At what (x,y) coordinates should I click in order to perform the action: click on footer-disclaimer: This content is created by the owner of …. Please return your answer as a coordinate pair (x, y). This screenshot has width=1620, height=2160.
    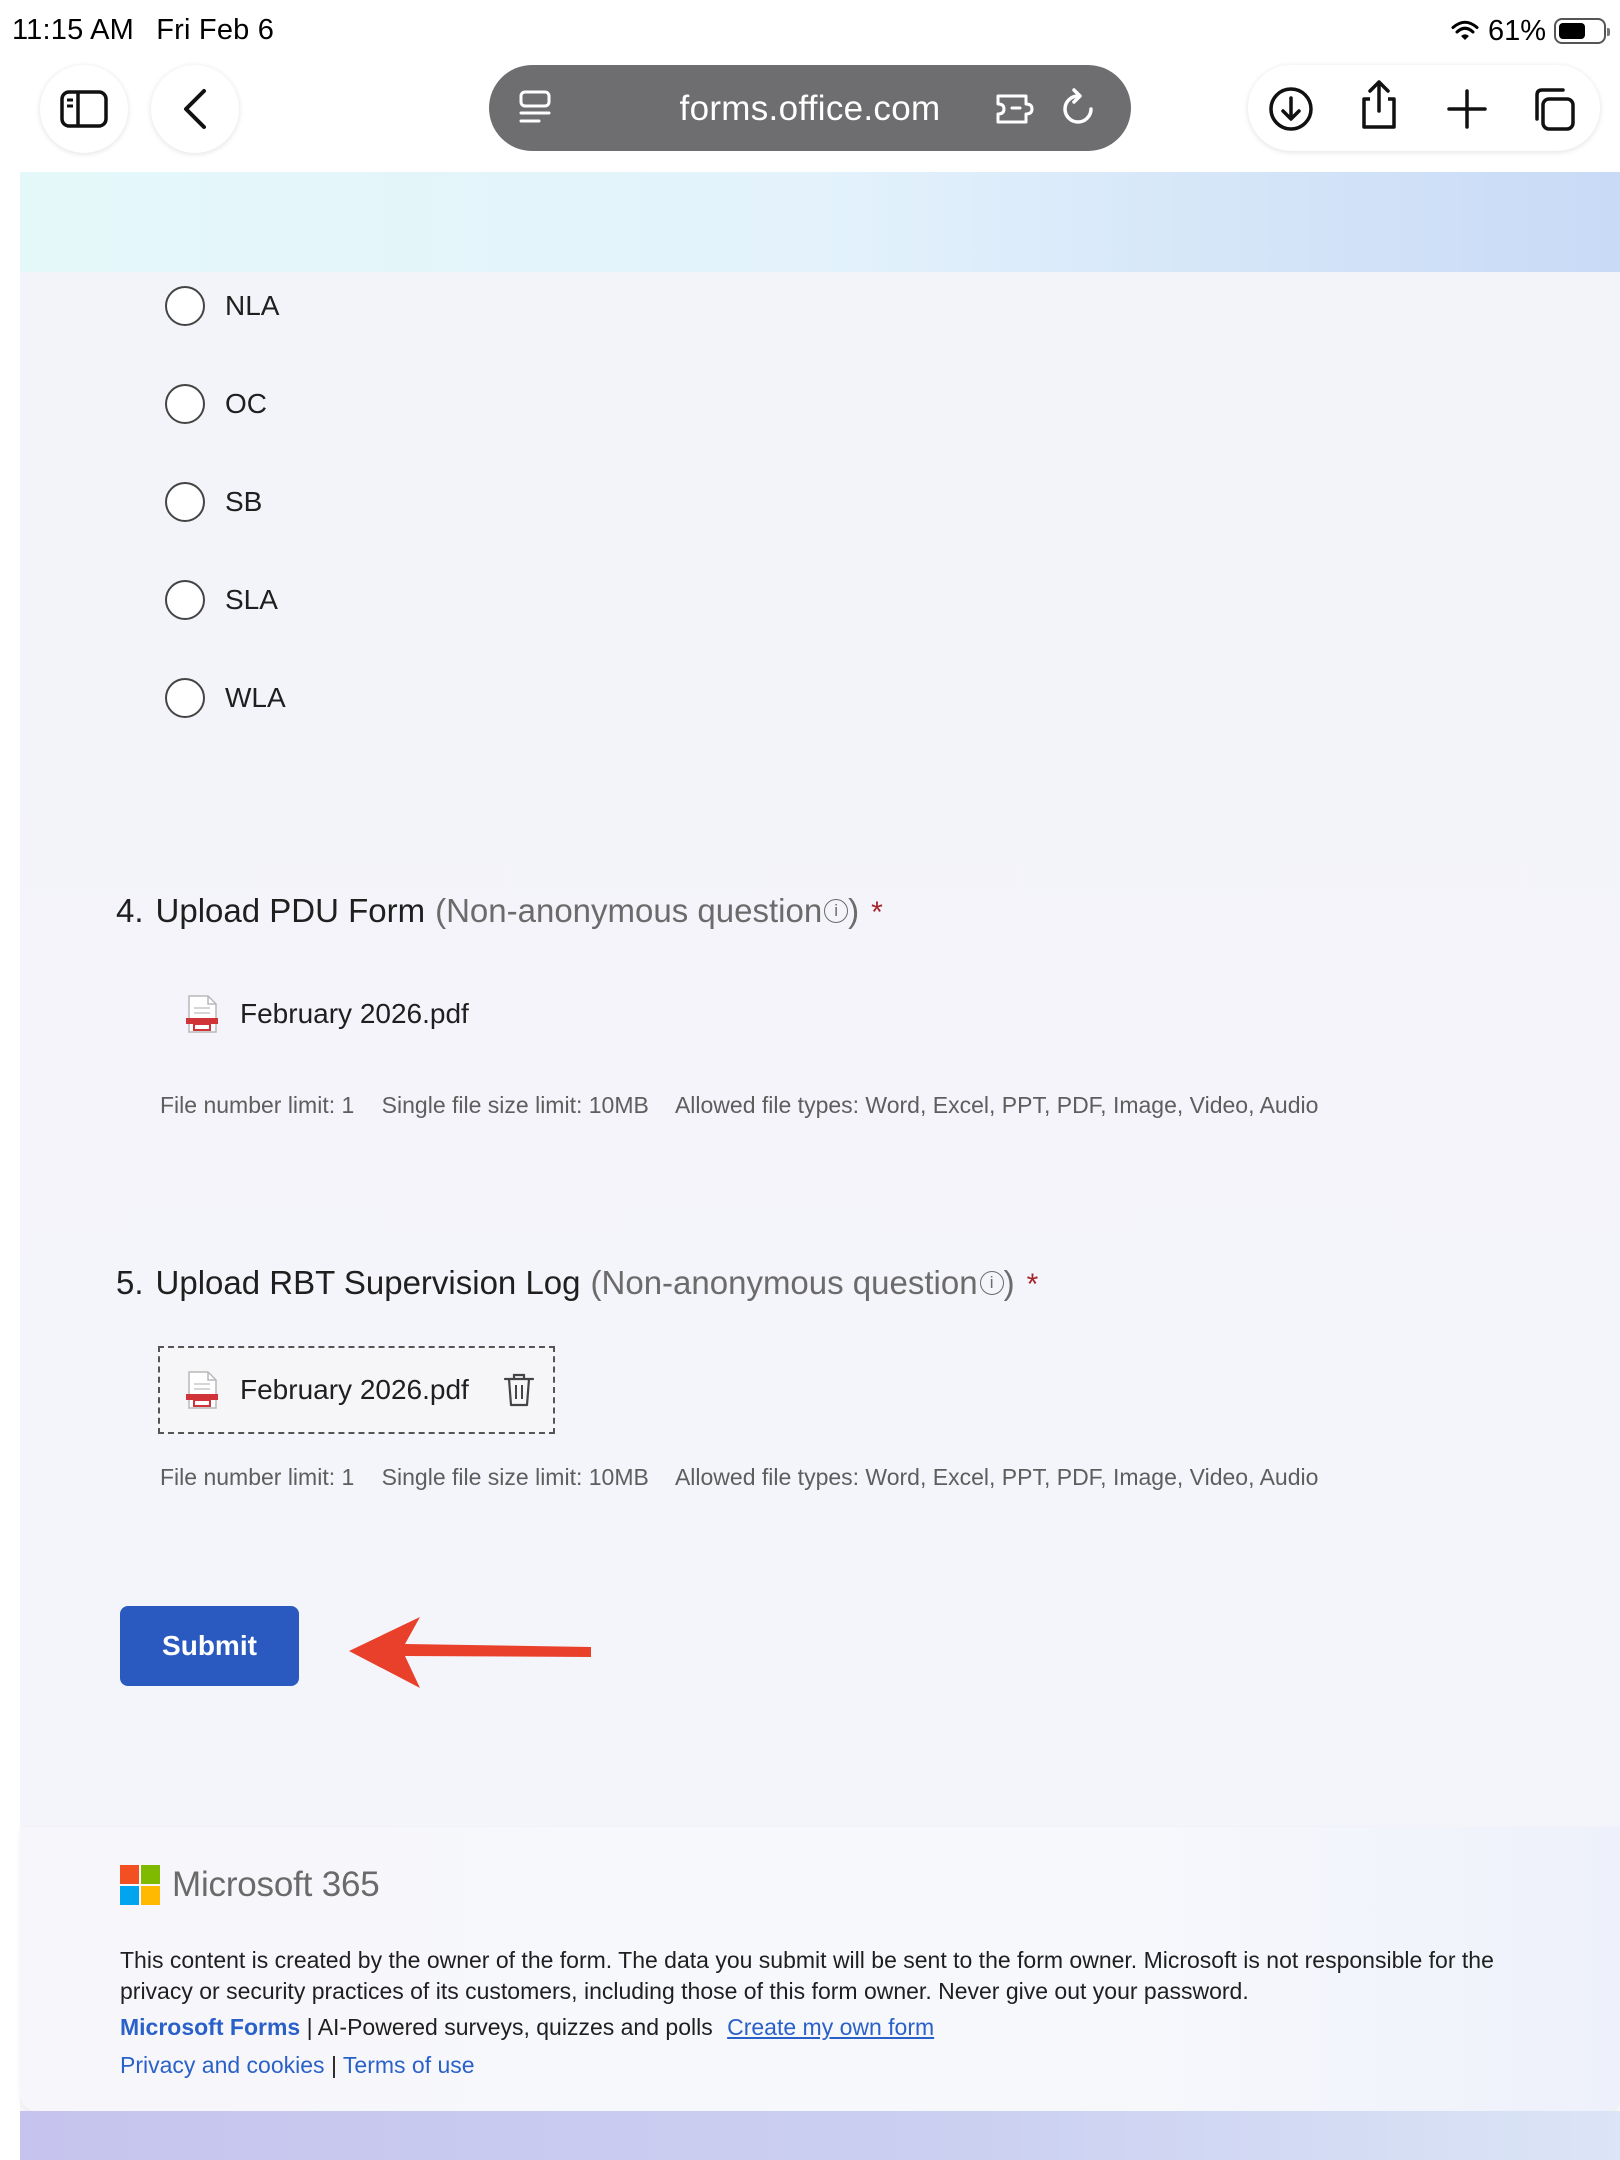
    Looking at the image, I should click on (807, 1975).